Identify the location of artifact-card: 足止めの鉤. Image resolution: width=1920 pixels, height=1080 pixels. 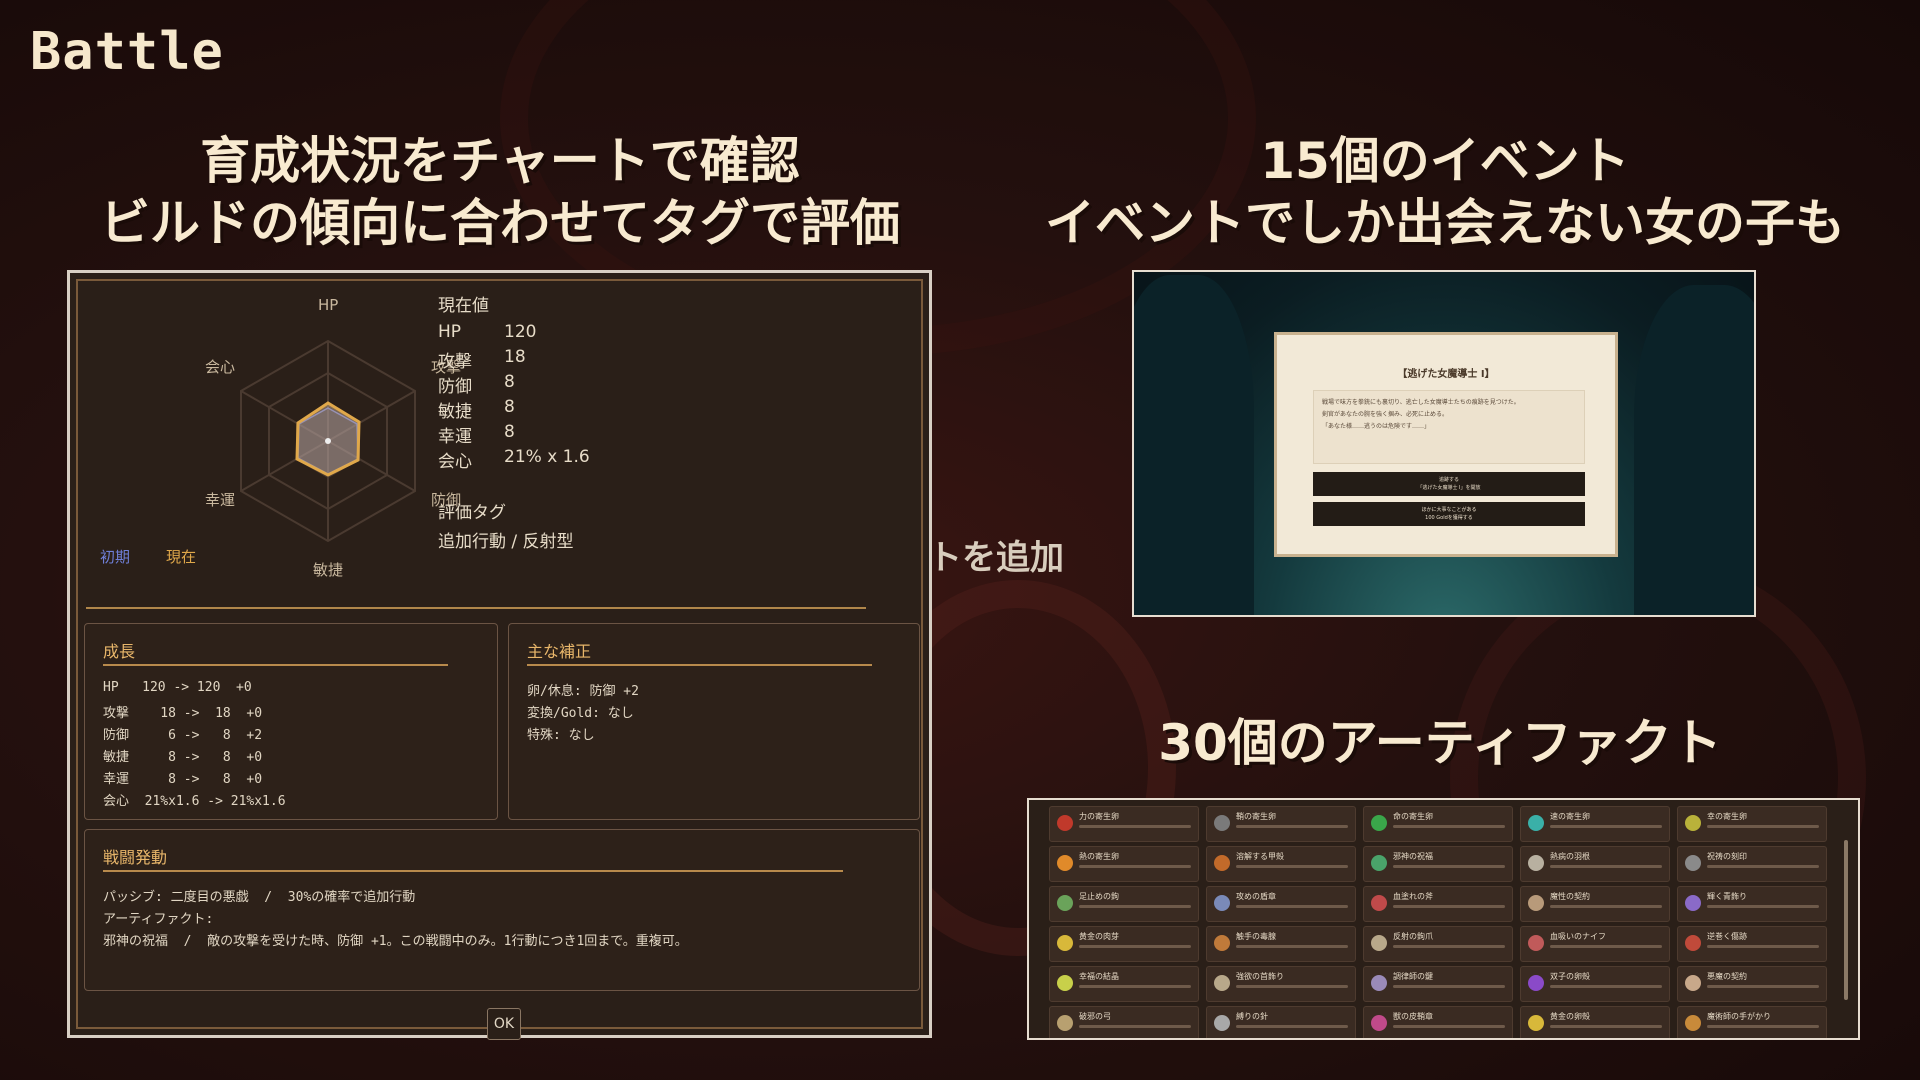
(1124, 904).